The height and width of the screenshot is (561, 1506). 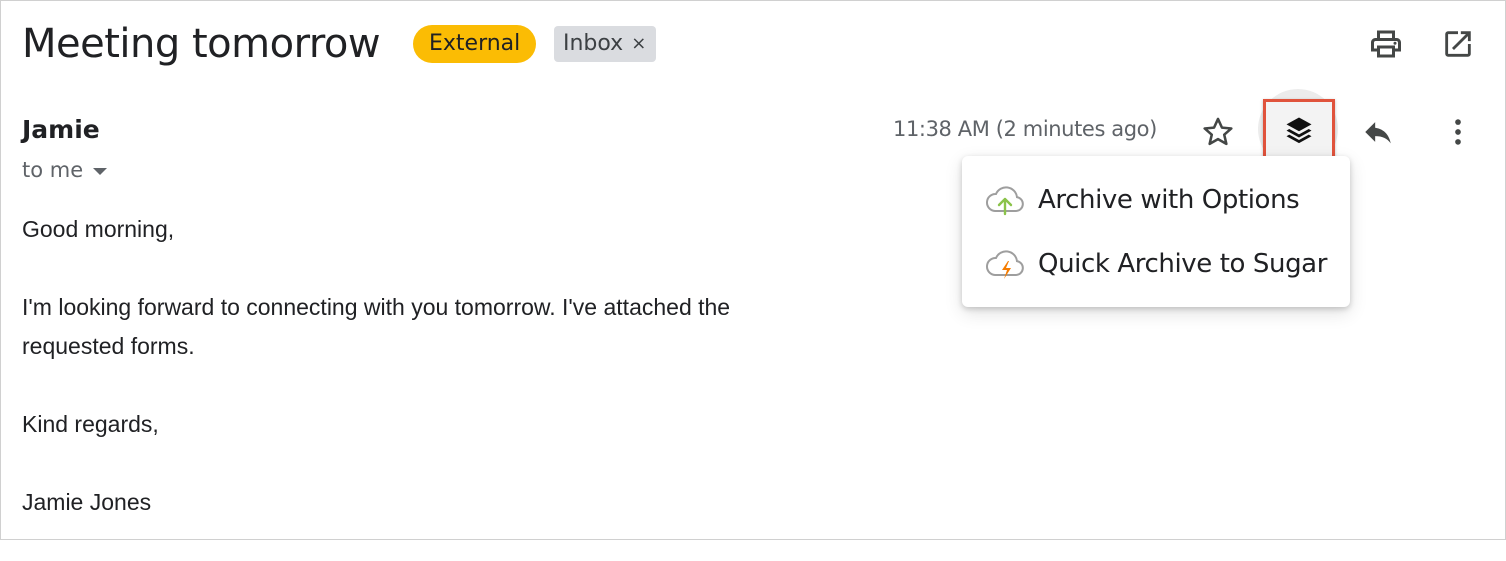 I want to click on remove-label-icon: ×, so click(x=638, y=44).